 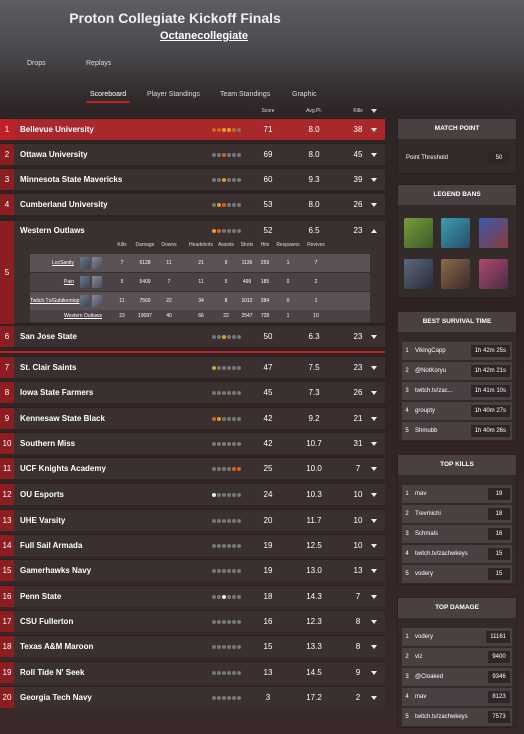 What do you see at coordinates (230, 368) in the screenshot?
I see `placement-dots` at bounding box center [230, 368].